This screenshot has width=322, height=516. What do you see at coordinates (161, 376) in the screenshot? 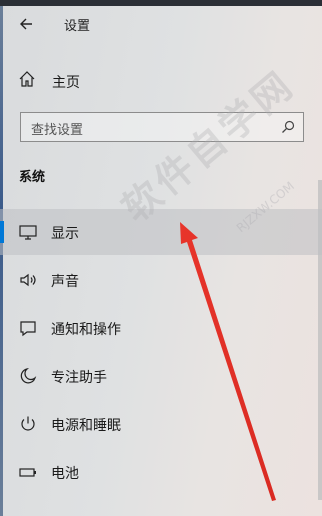
I see `nav-item-focus-assist: 专注助手` at bounding box center [161, 376].